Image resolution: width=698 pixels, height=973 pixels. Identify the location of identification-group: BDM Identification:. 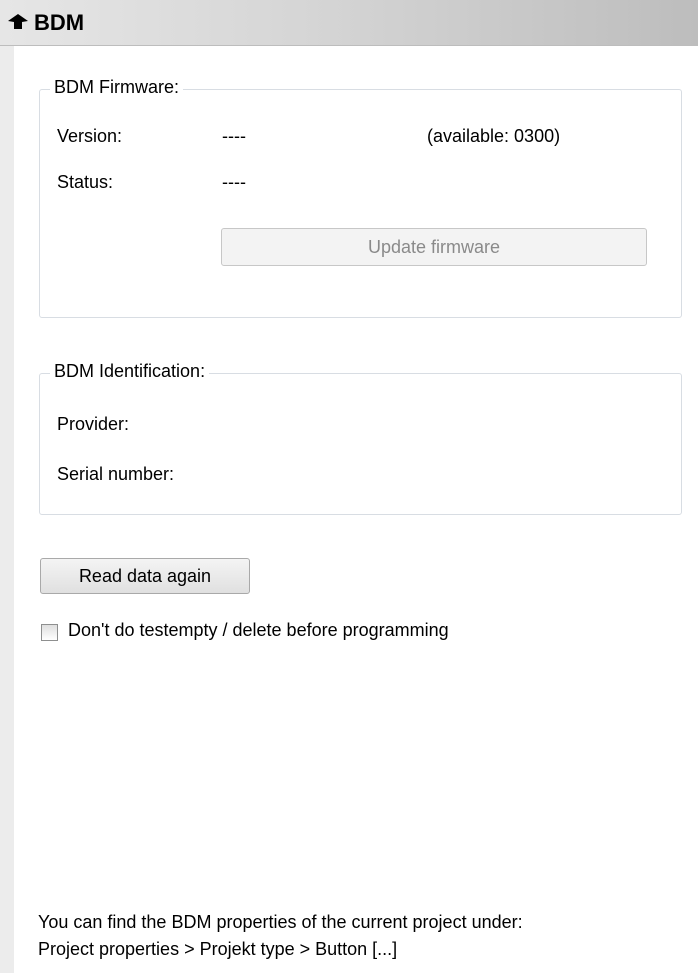
(360, 438).